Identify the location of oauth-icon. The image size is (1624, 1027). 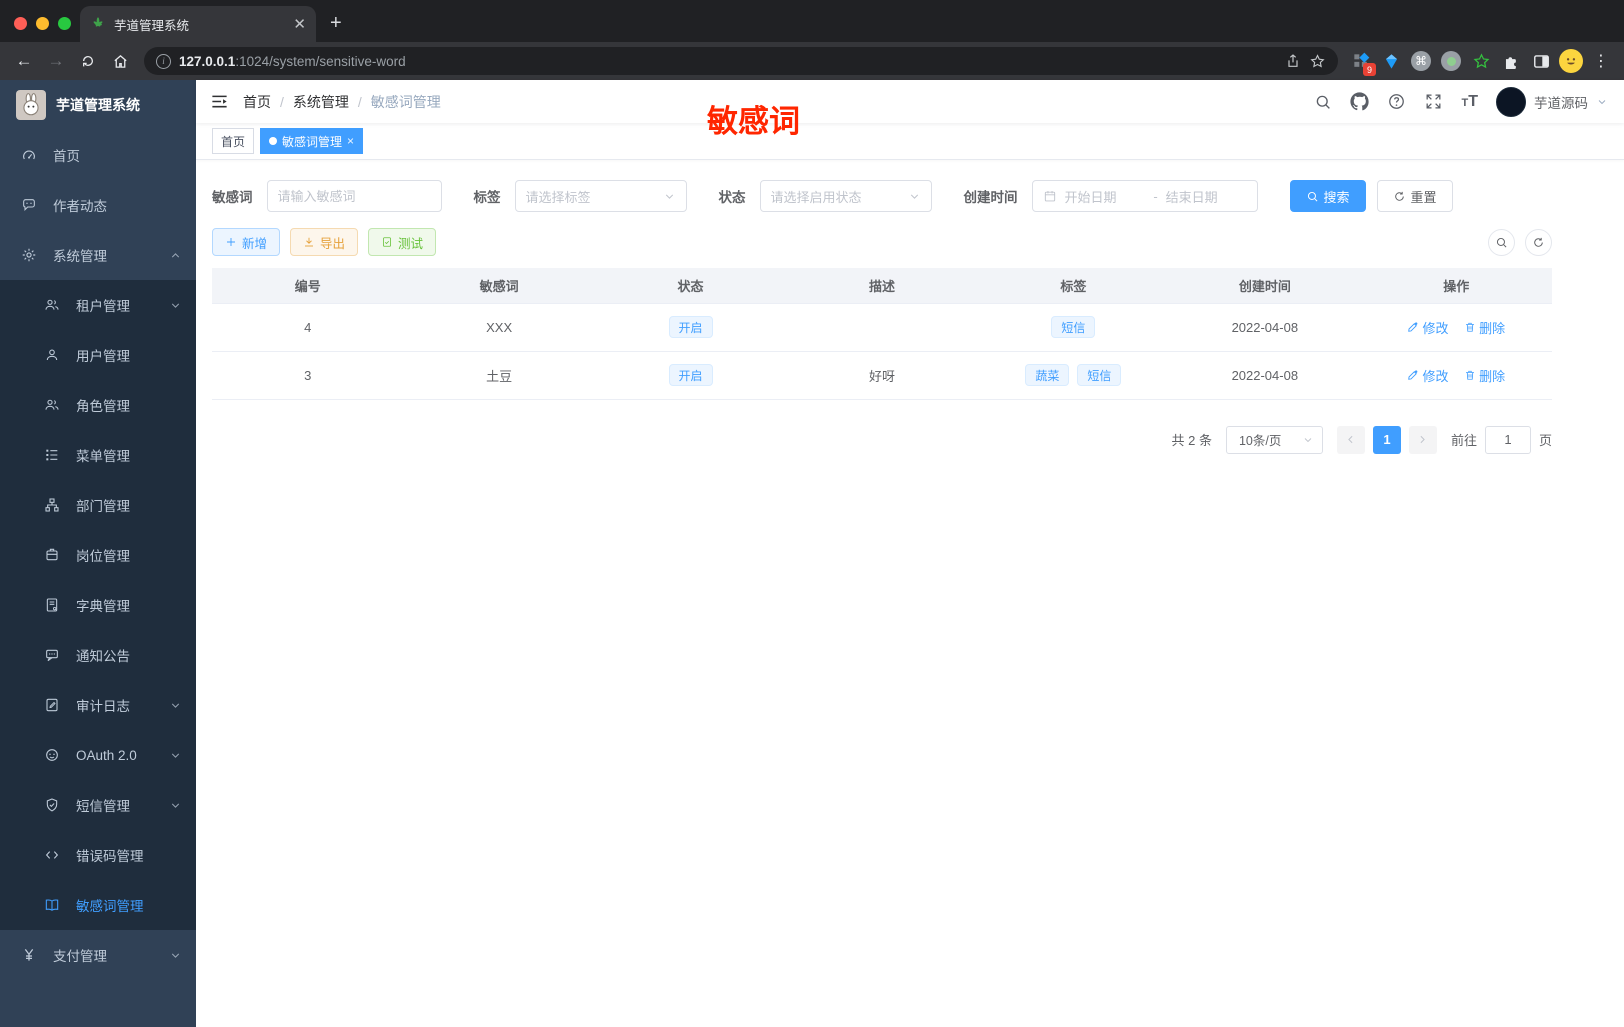
(52, 755).